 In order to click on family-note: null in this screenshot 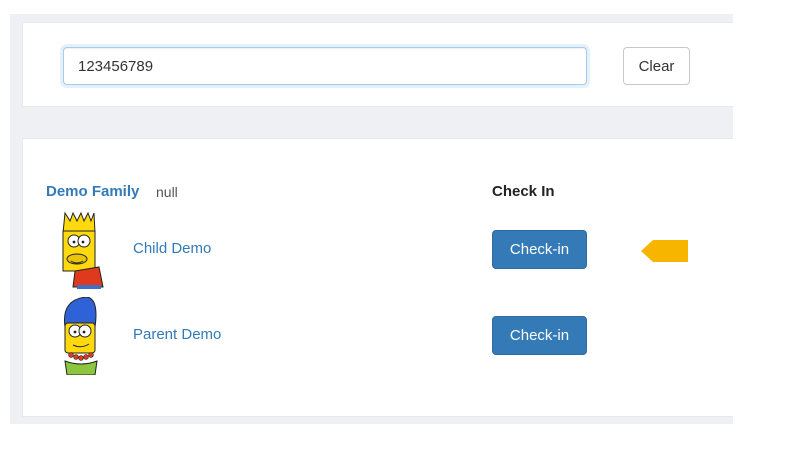, I will do `click(167, 192)`.